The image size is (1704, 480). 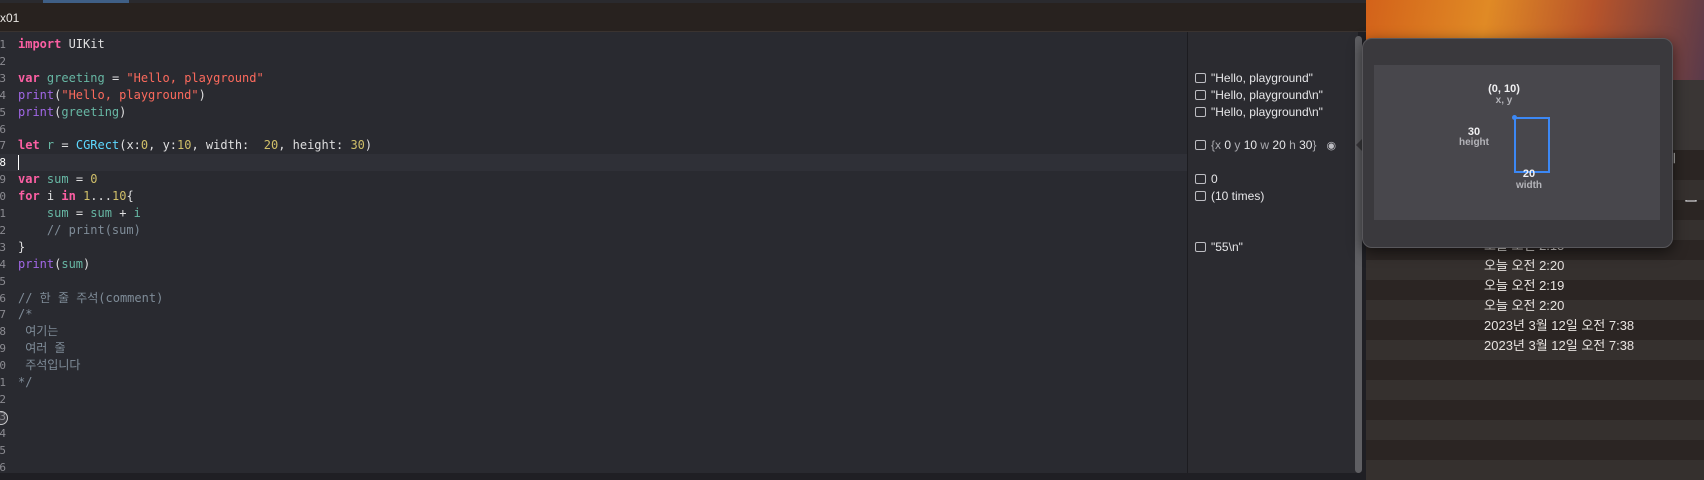 I want to click on code-line: 6, so click(x=593, y=129).